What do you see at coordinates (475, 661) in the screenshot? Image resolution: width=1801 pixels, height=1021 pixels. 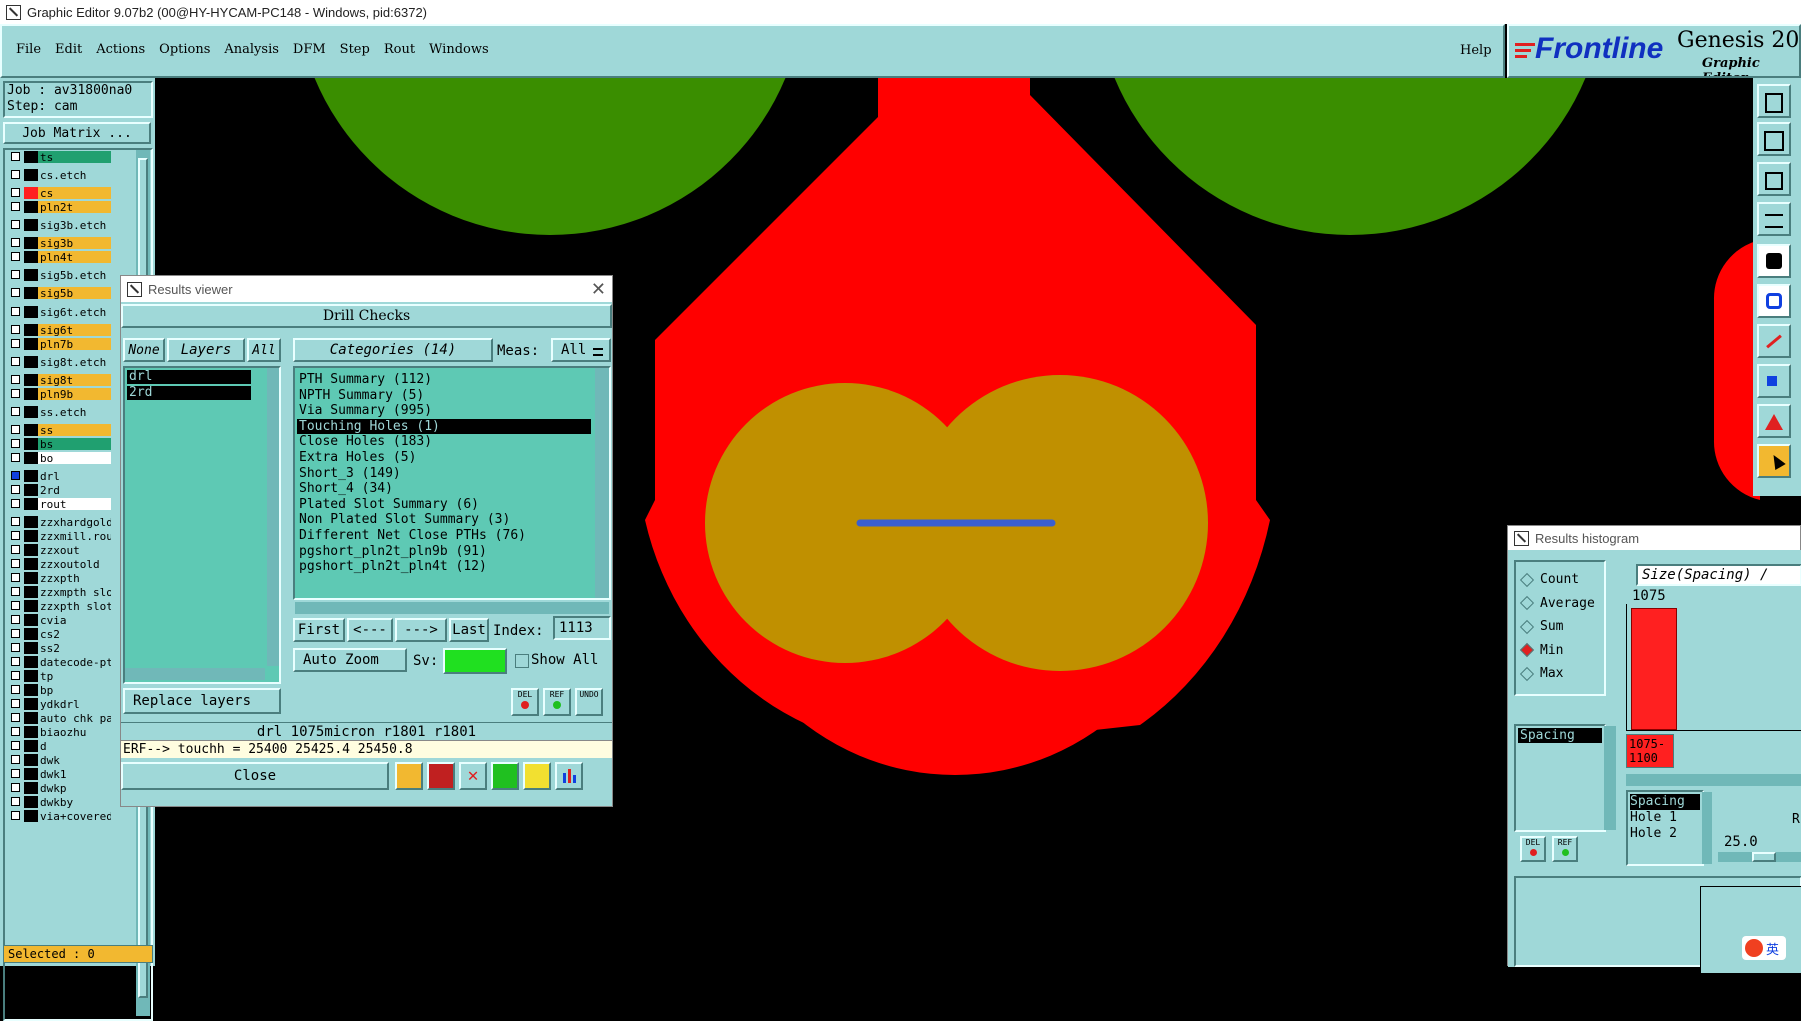 I see `sv-color-dropdown` at bounding box center [475, 661].